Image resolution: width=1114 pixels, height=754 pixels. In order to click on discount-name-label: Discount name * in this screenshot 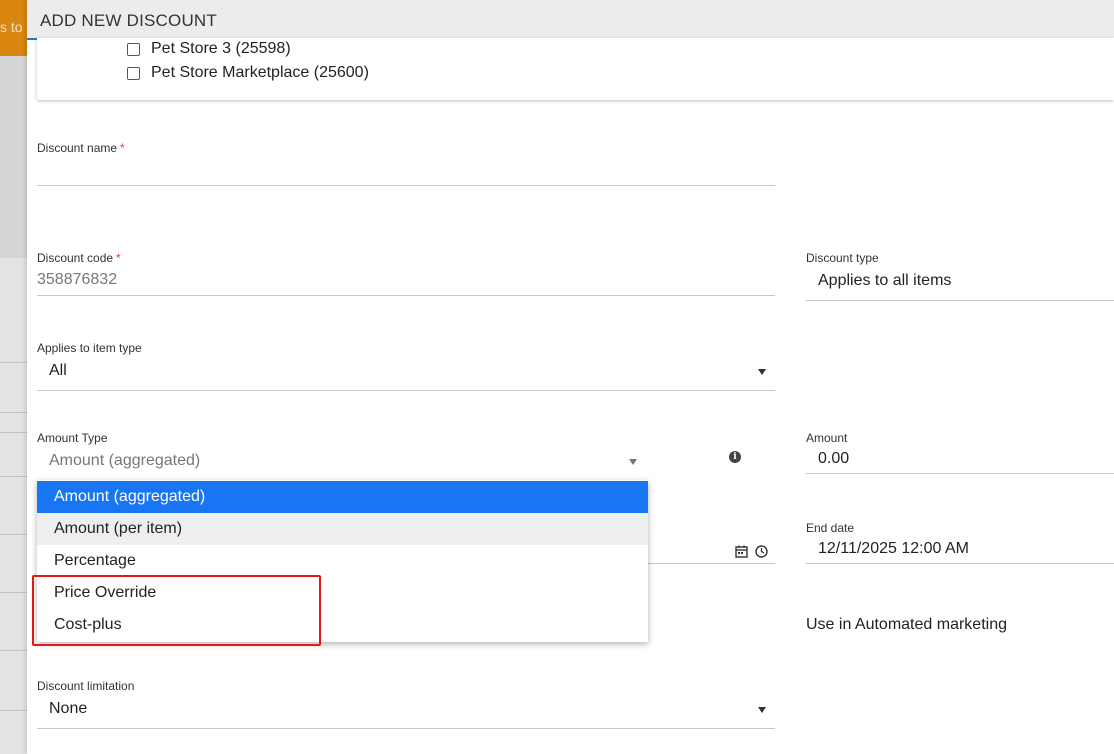, I will do `click(81, 148)`.